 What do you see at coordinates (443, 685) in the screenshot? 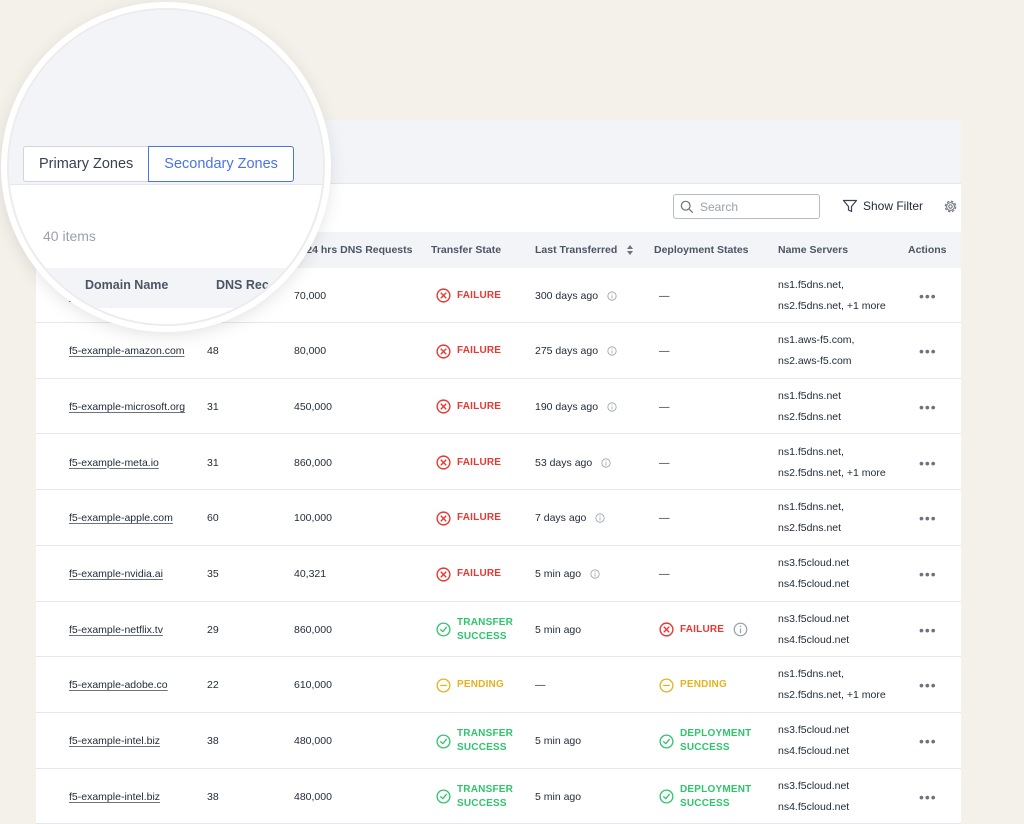
I see `pending-icon` at bounding box center [443, 685].